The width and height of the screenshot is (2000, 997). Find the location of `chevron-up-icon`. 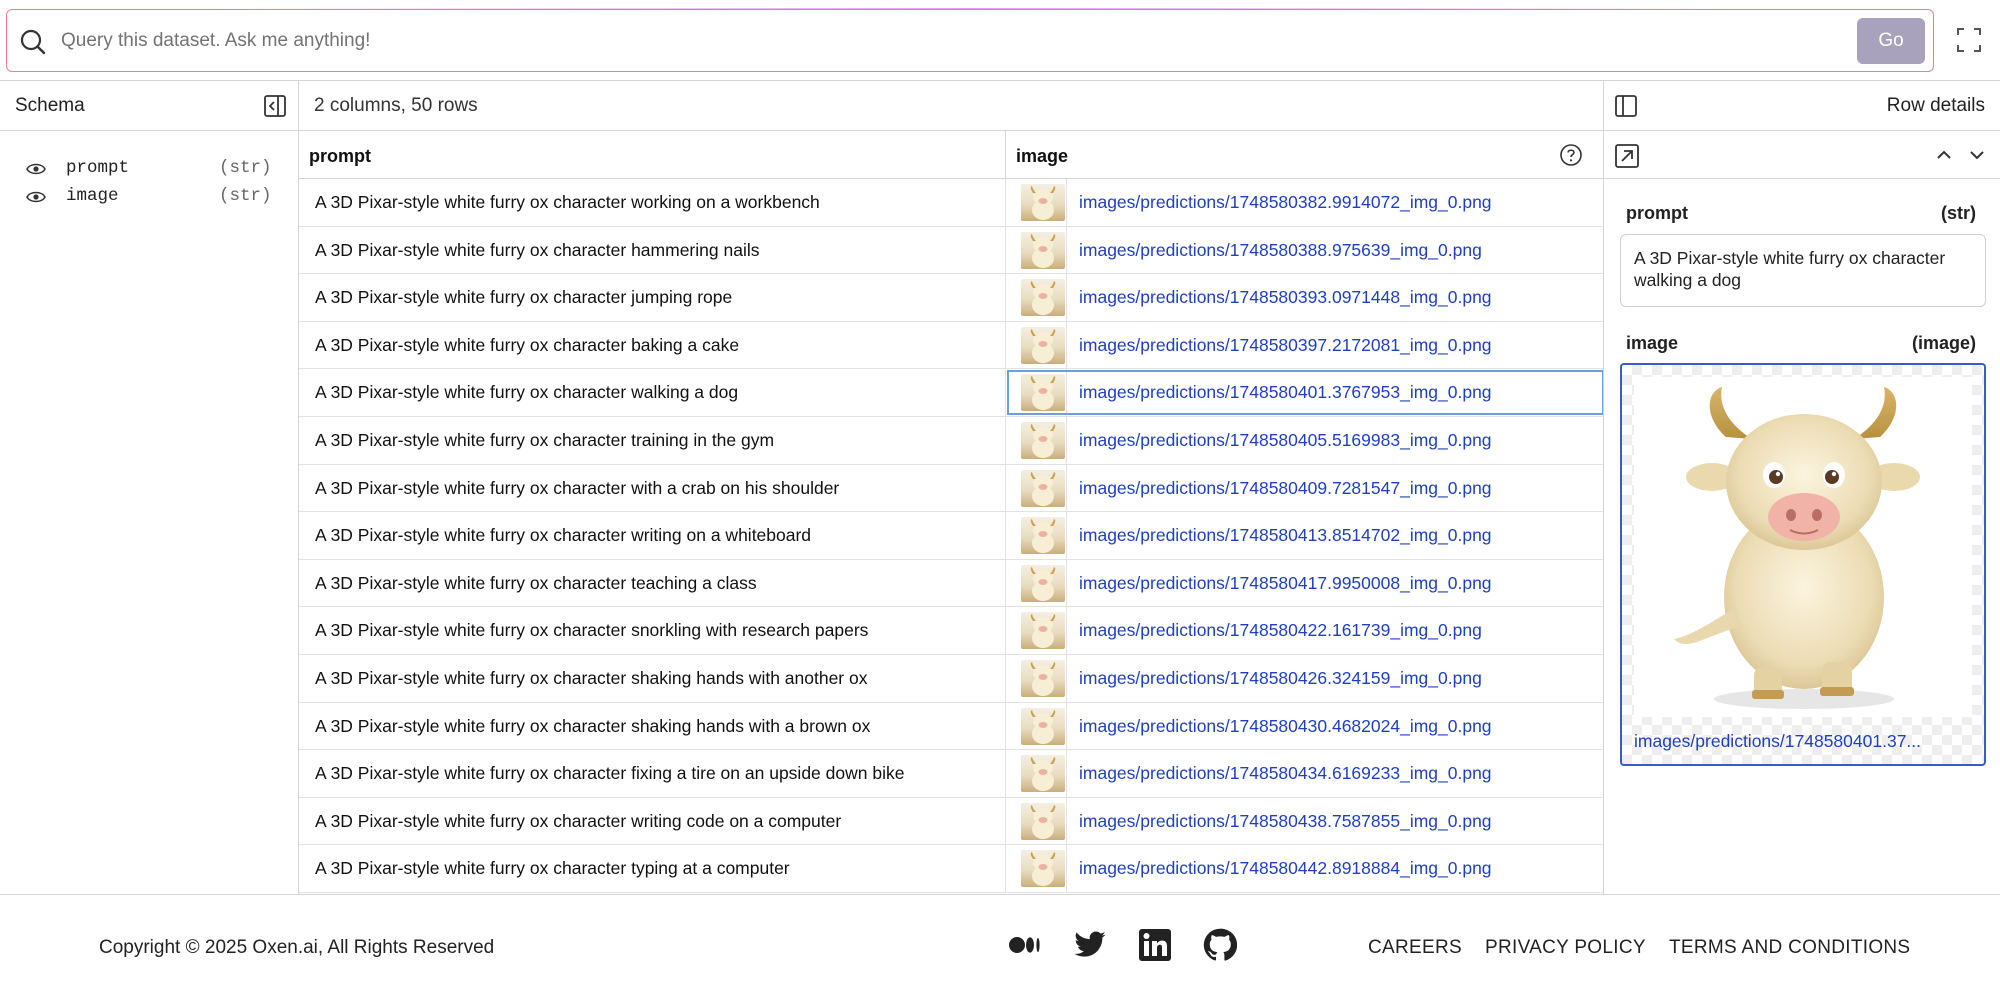

chevron-up-icon is located at coordinates (1944, 155).